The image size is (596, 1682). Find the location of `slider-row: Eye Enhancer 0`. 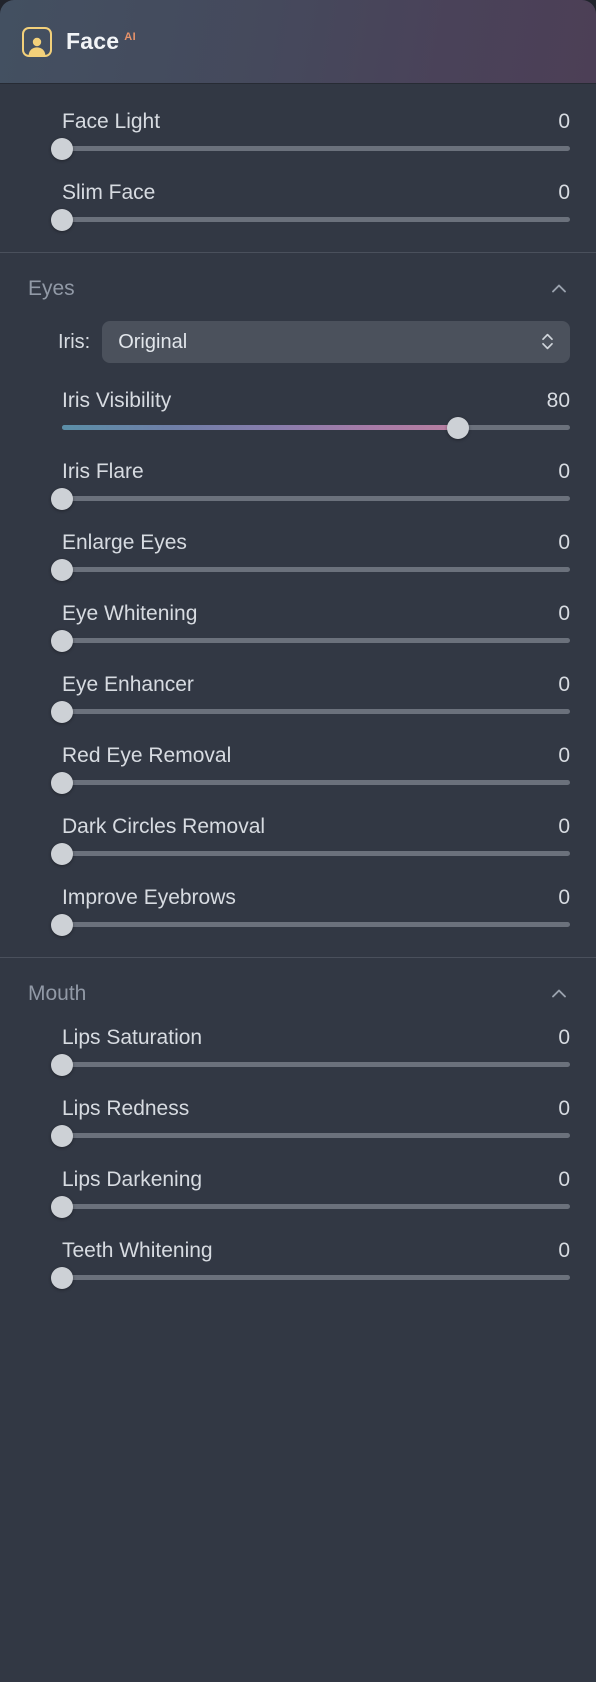

slider-row: Eye Enhancer 0 is located at coordinates (310, 708).